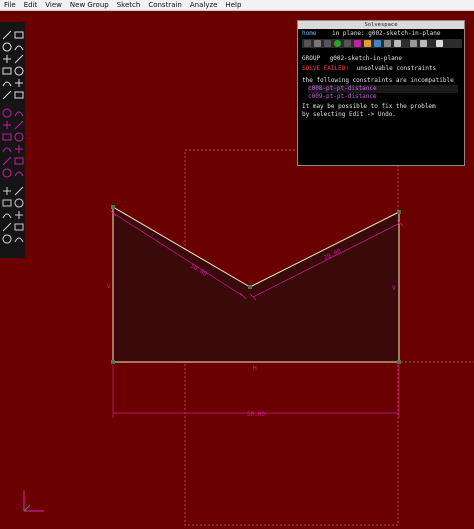 The image size is (474, 529). I want to click on symmetric-icon, so click(7, 158).